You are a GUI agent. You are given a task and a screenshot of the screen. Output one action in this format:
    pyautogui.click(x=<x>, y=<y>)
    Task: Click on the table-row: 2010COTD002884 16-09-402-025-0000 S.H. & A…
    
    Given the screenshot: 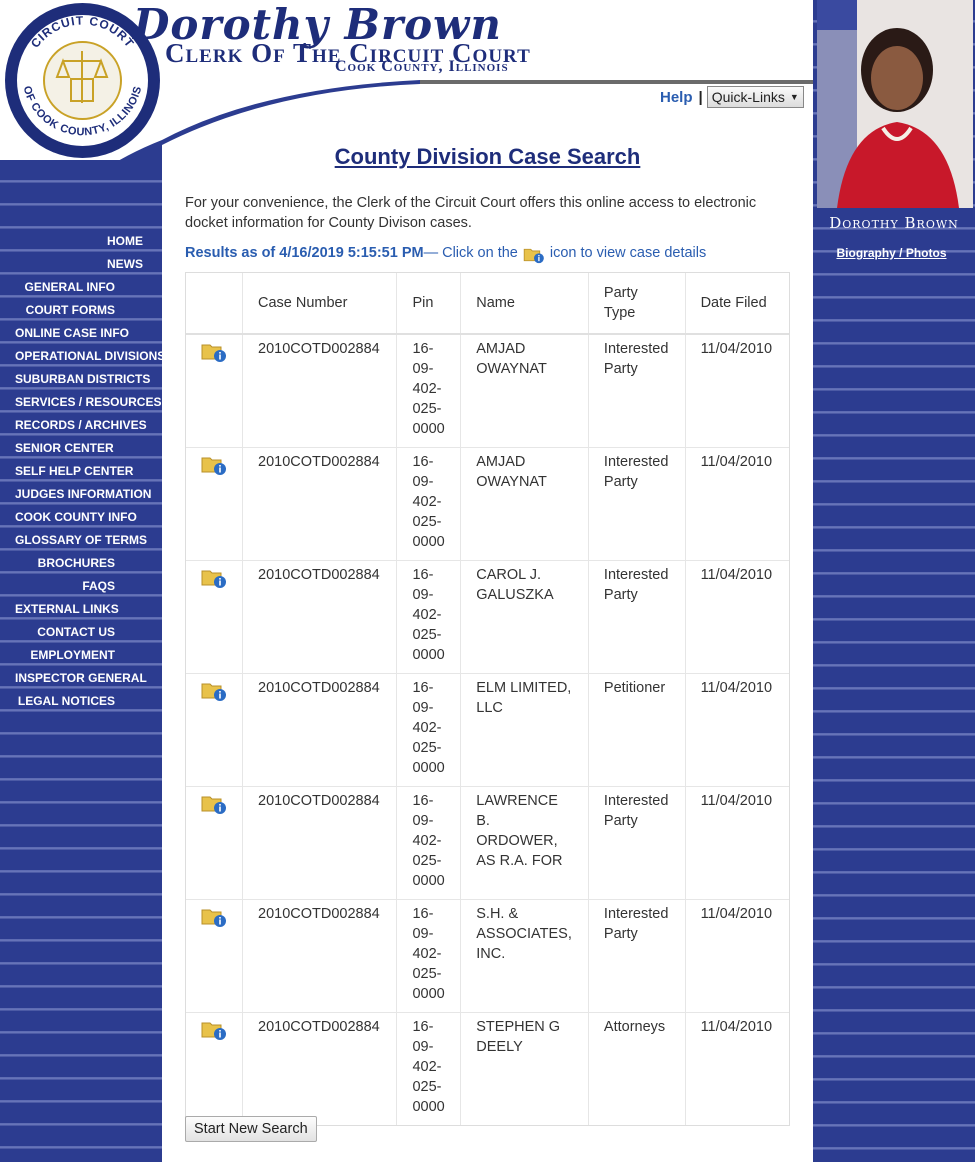 What is the action you would take?
    pyautogui.click(x=487, y=956)
    